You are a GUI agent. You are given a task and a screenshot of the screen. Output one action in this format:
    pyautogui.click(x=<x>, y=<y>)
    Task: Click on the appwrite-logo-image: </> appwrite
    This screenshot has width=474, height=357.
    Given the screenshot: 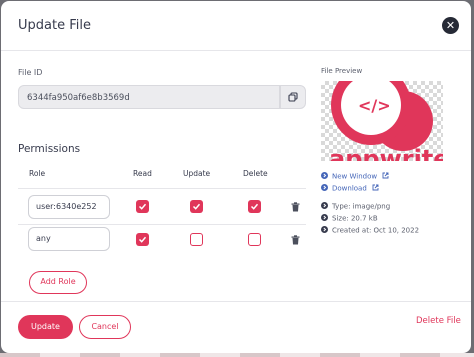 What is the action you would take?
    pyautogui.click(x=386, y=121)
    